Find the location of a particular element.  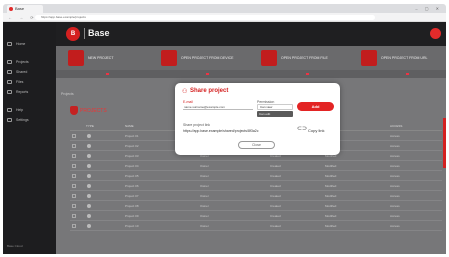

file-icon is located at coordinates (9, 82).